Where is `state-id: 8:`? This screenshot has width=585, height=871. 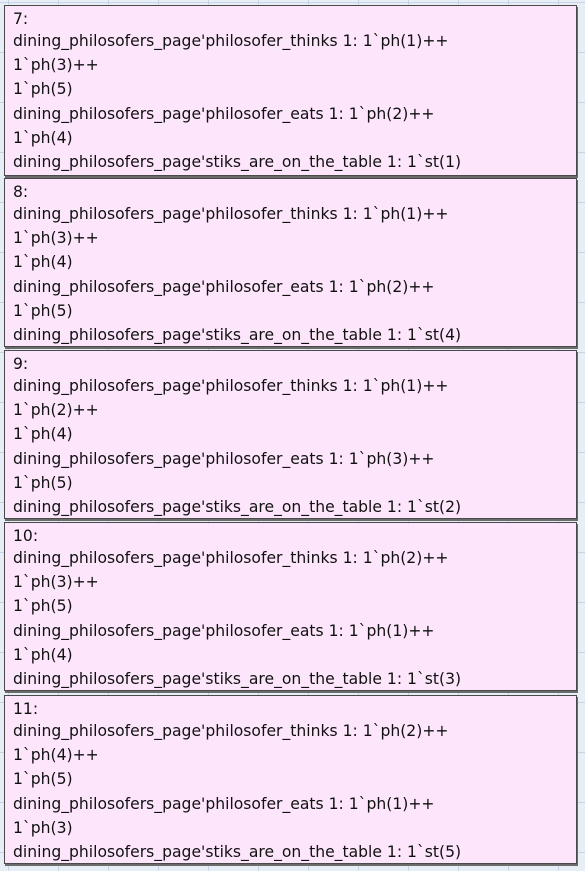 state-id: 8: is located at coordinates (21, 192).